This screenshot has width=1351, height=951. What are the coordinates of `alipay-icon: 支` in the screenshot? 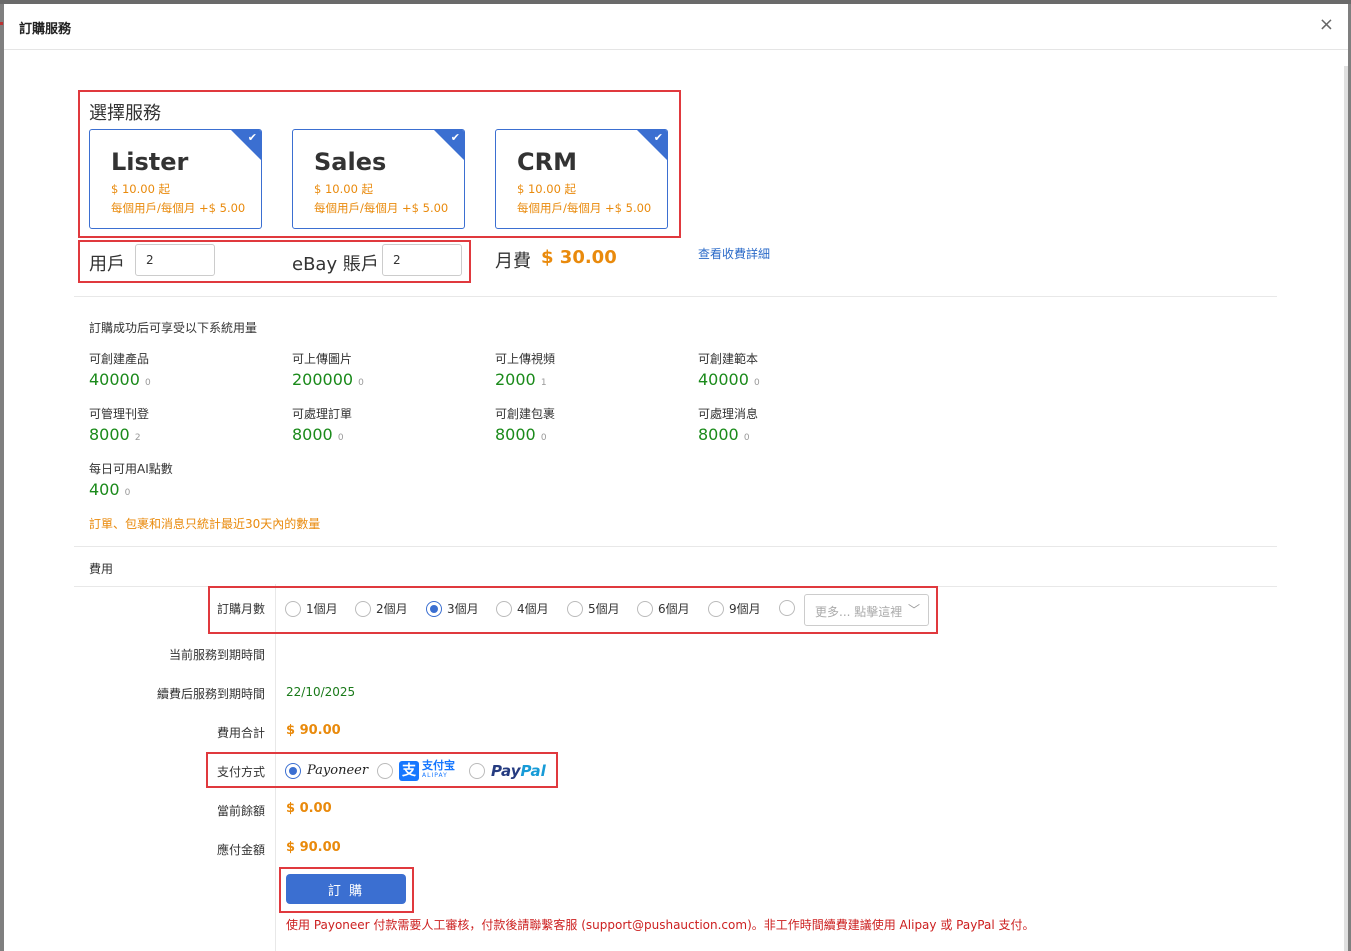 It's located at (409, 770).